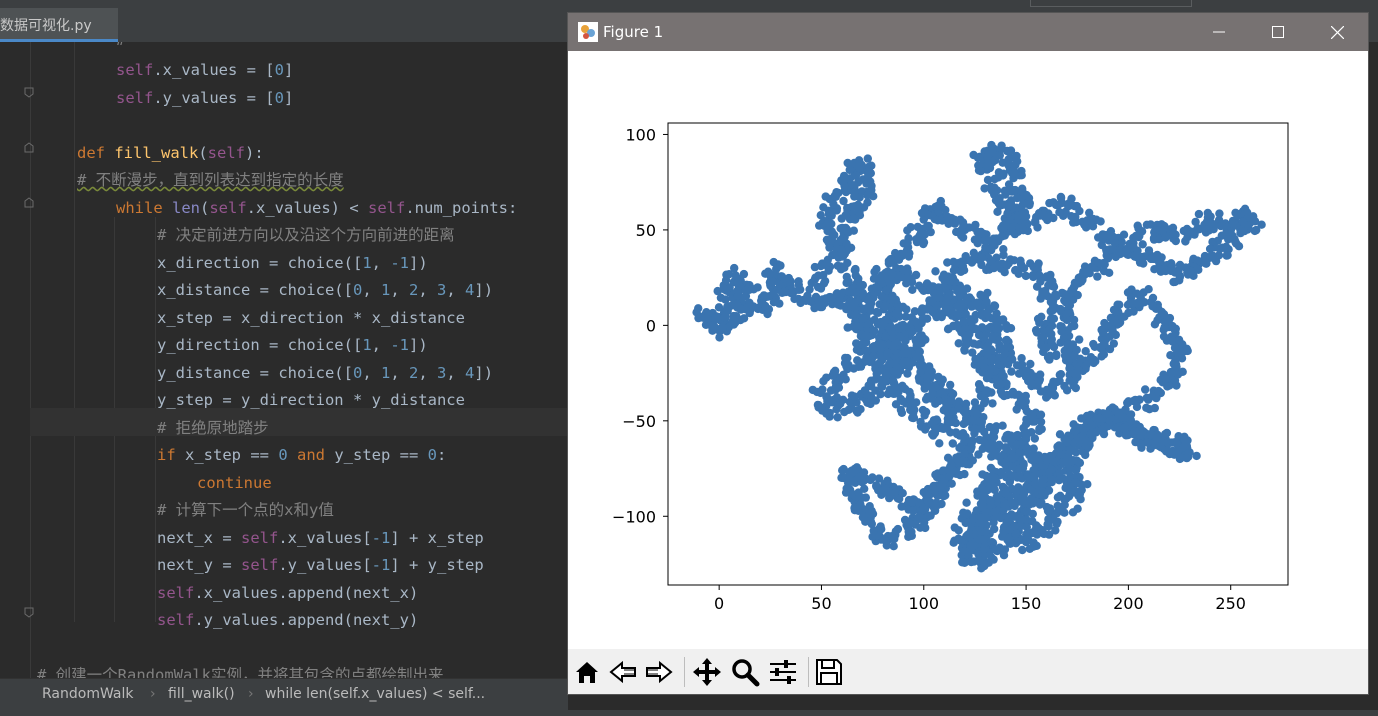 This screenshot has width=1378, height=716. Describe the element at coordinates (1128, 603) in the screenshot. I see `x-tick-label: 200` at that location.